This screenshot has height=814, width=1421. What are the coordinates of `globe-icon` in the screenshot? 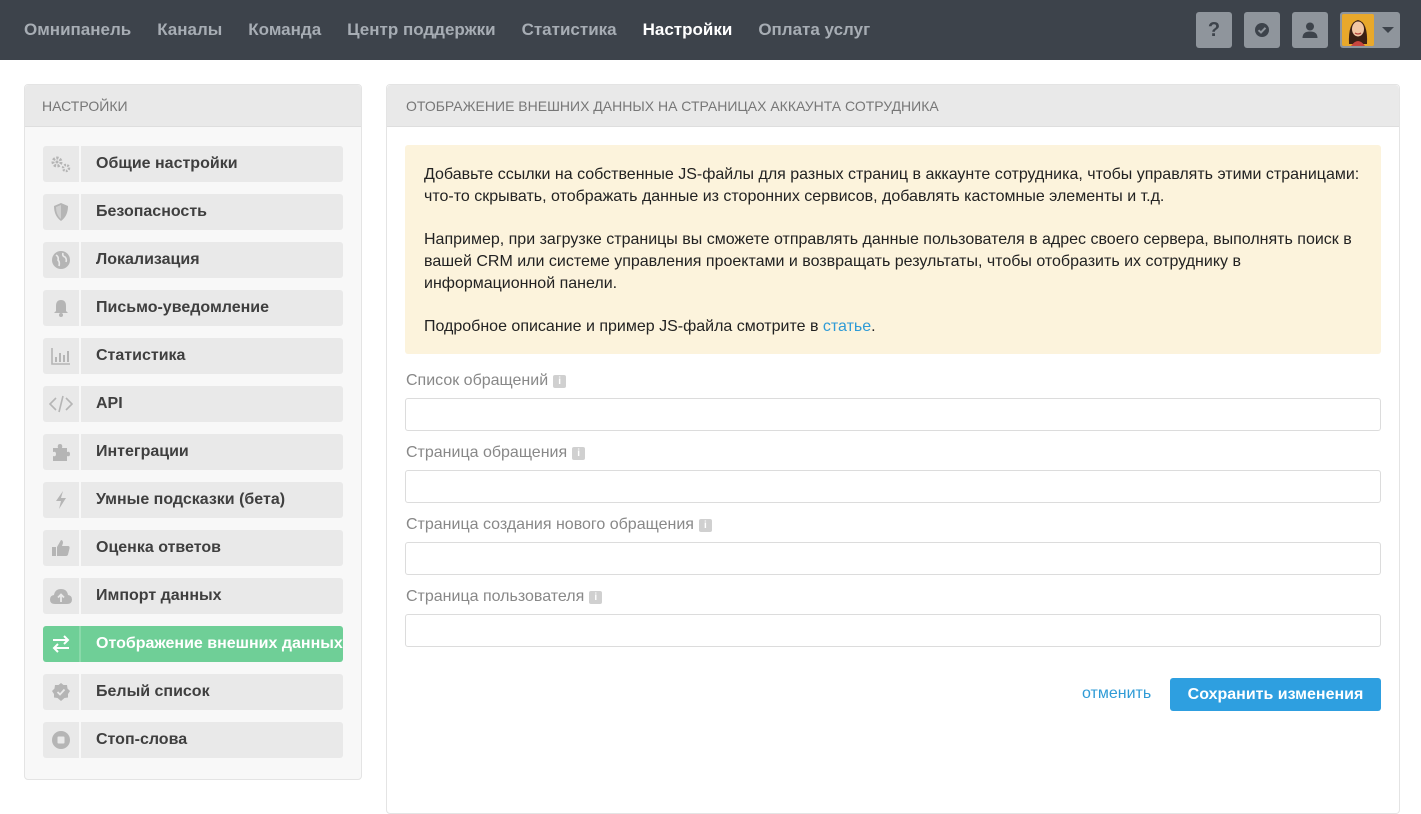 It's located at (62, 260).